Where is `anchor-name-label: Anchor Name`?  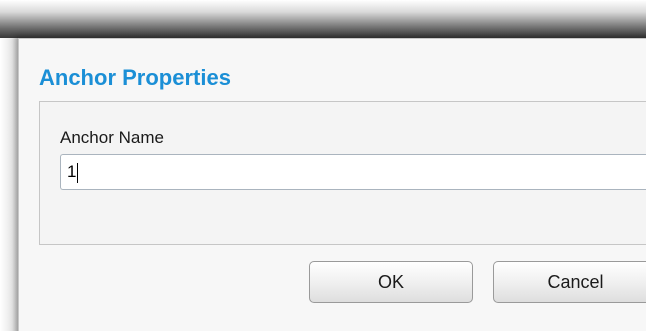 anchor-name-label: Anchor Name is located at coordinates (112, 137).